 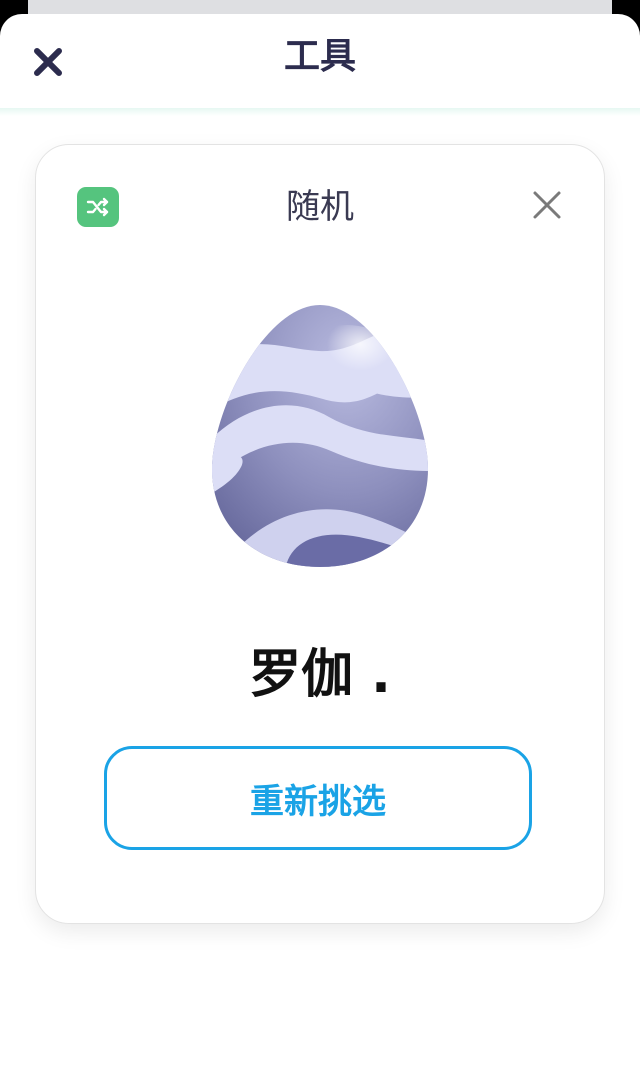 What do you see at coordinates (320, 675) in the screenshot?
I see `random-result: 罗伽 .` at bounding box center [320, 675].